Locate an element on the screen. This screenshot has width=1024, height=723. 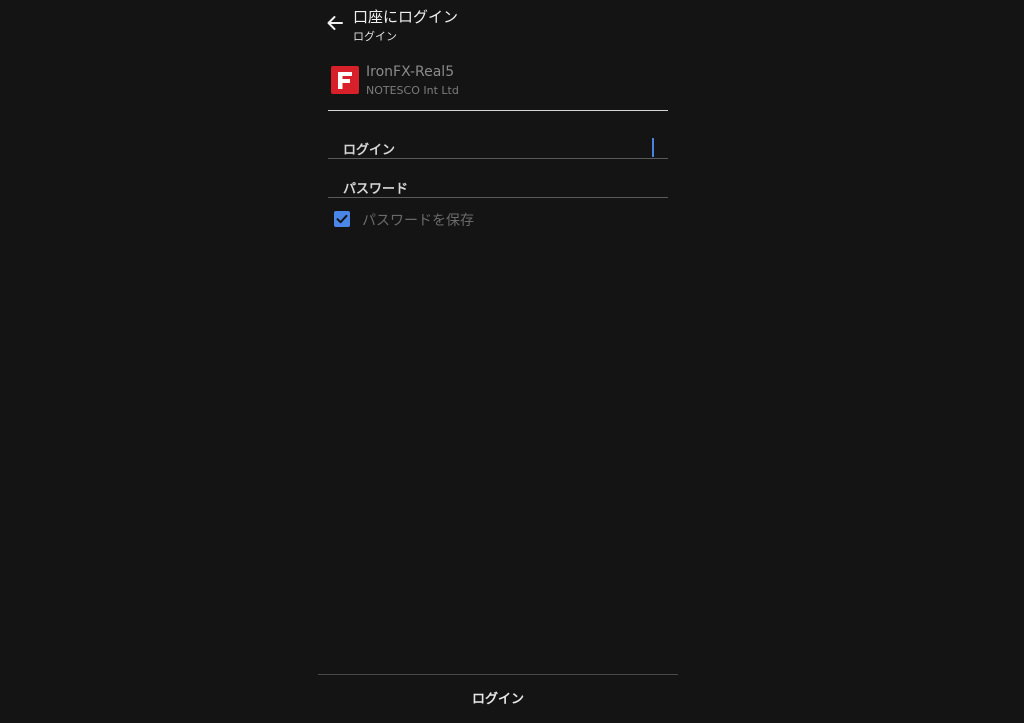
login-field: ログイン is located at coordinates (498, 145).